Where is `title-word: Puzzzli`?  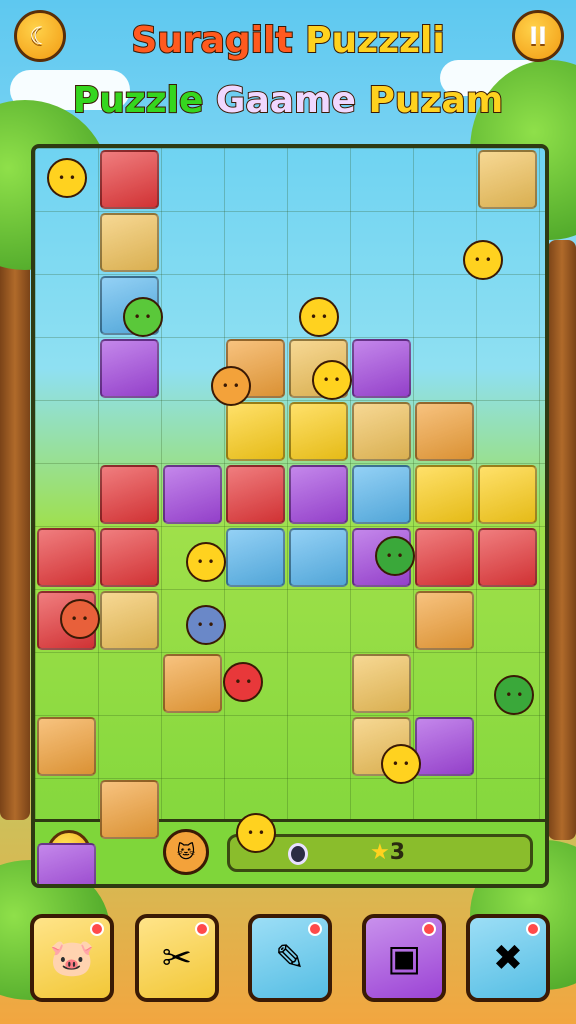 title-word: Puzzzli is located at coordinates (375, 40).